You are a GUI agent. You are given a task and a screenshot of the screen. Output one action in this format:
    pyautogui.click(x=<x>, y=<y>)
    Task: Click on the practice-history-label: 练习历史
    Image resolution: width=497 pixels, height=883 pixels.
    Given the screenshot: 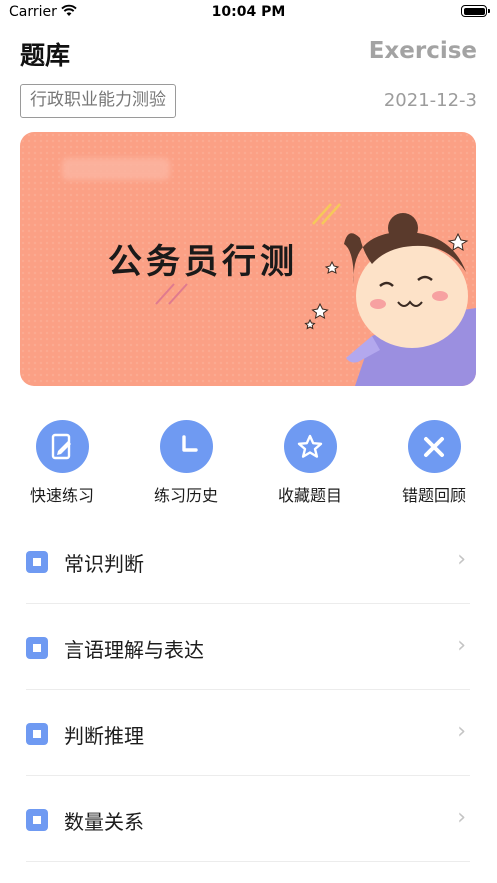 What is the action you would take?
    pyautogui.click(x=185, y=495)
    